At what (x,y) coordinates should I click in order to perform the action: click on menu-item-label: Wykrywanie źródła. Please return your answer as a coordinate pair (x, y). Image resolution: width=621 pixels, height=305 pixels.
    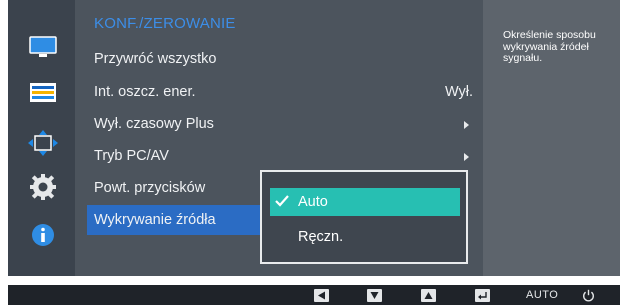
    Looking at the image, I should click on (155, 220).